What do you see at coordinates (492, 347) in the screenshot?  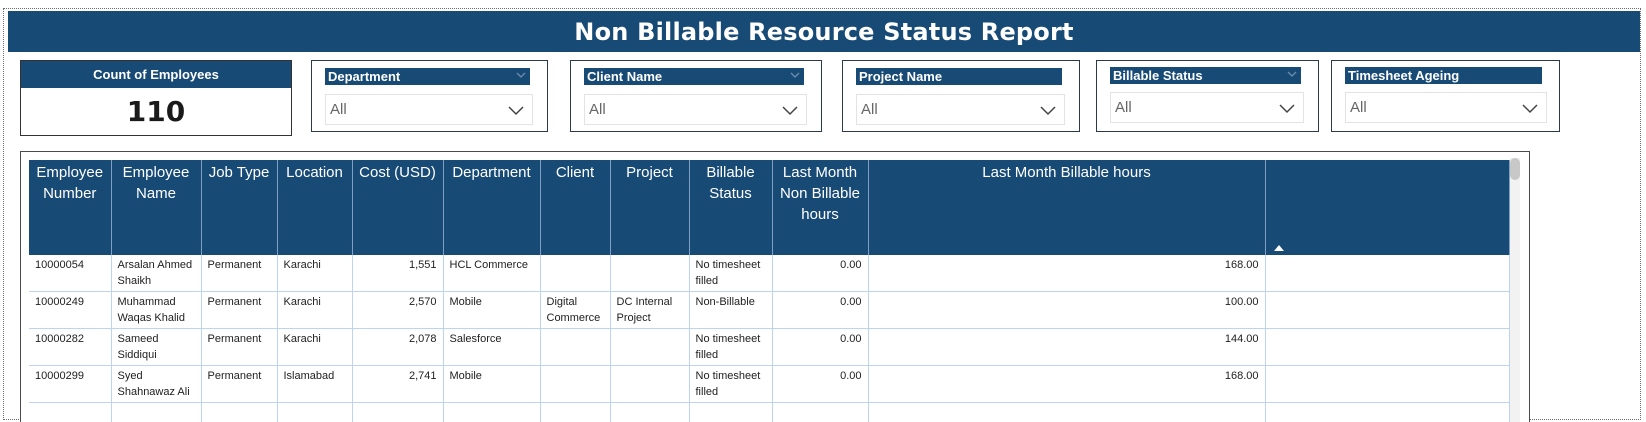 I see `table-cell: Salesforce` at bounding box center [492, 347].